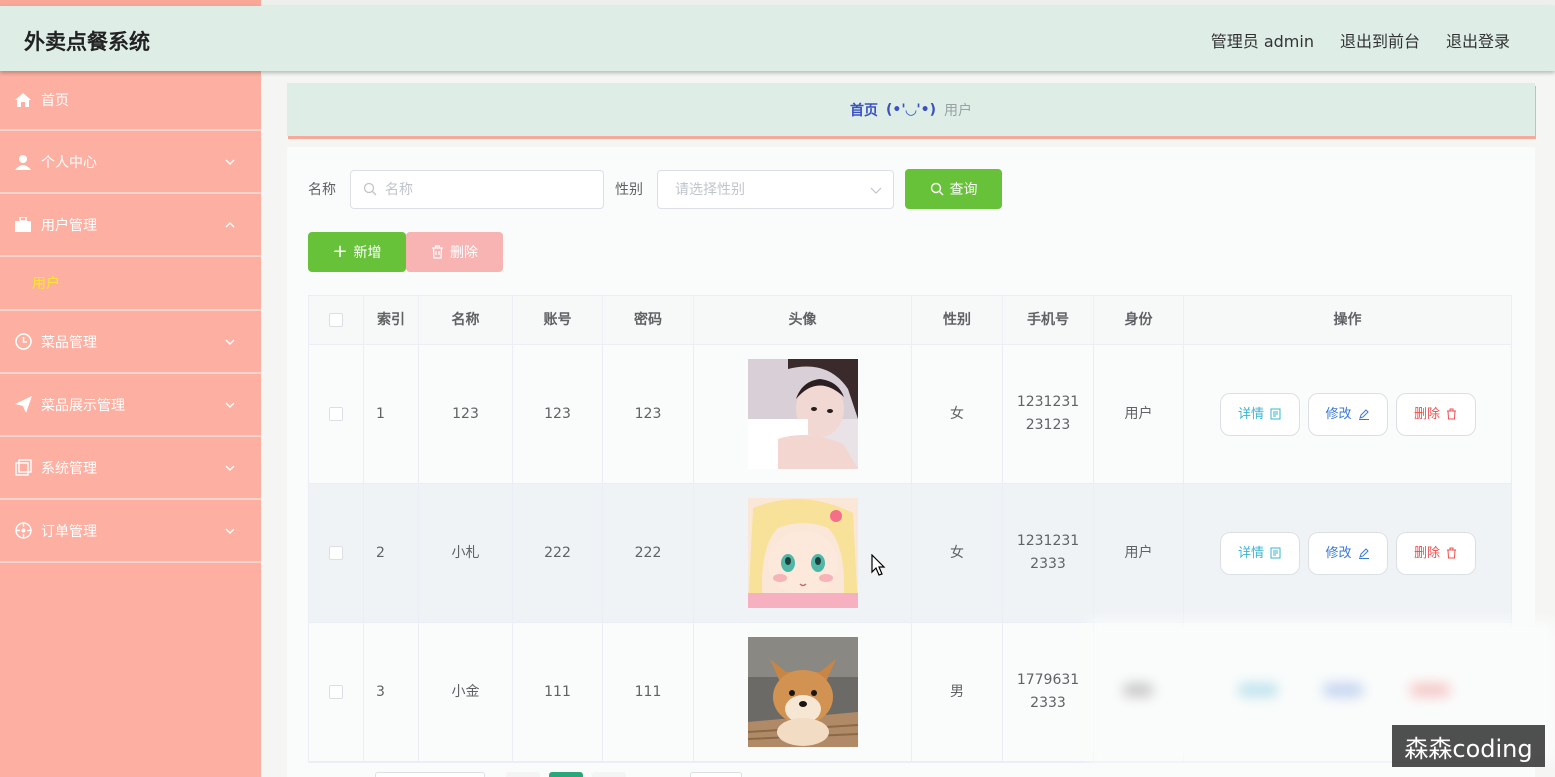  I want to click on cell-operations: 详情 修改 删除, so click(1347, 553).